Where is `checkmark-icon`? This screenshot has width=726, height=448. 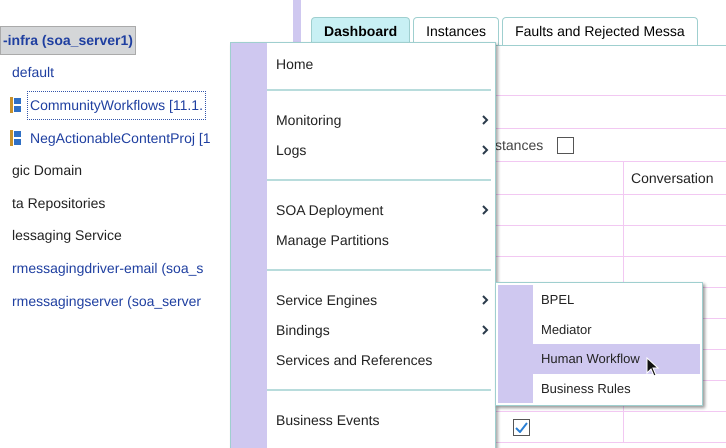 checkmark-icon is located at coordinates (521, 427).